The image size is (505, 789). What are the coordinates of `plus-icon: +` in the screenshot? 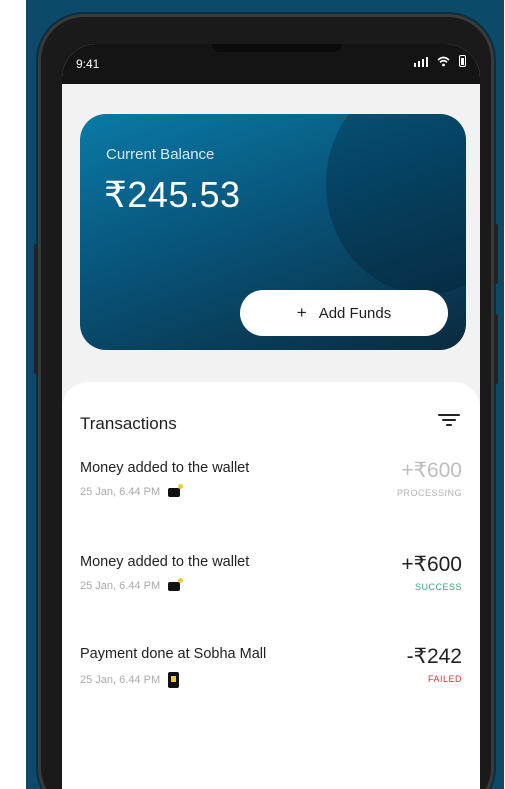 It's located at (301, 312).